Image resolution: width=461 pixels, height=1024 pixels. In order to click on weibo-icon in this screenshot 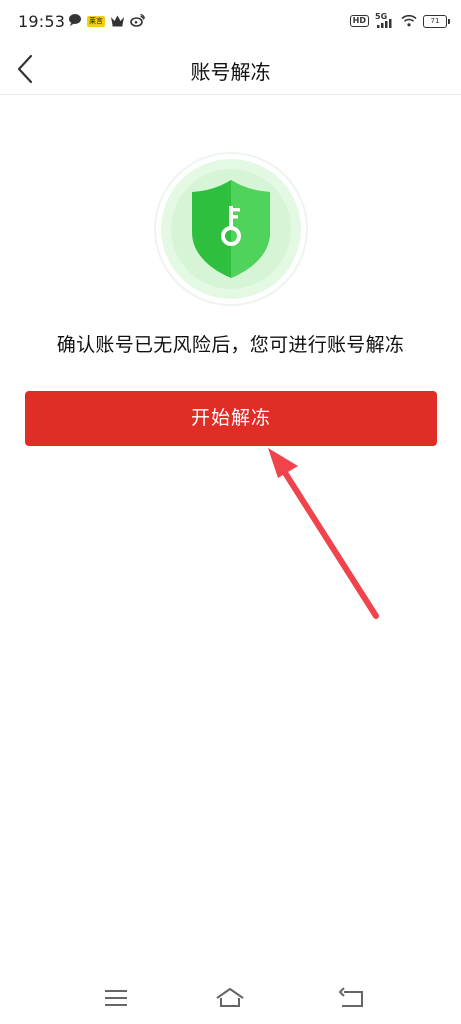, I will do `click(138, 21)`.